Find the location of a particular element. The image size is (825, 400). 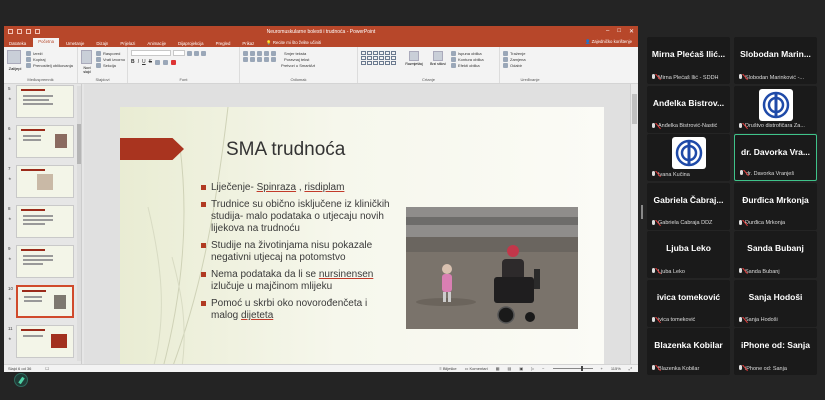

font-color-icon is located at coordinates (173, 62).